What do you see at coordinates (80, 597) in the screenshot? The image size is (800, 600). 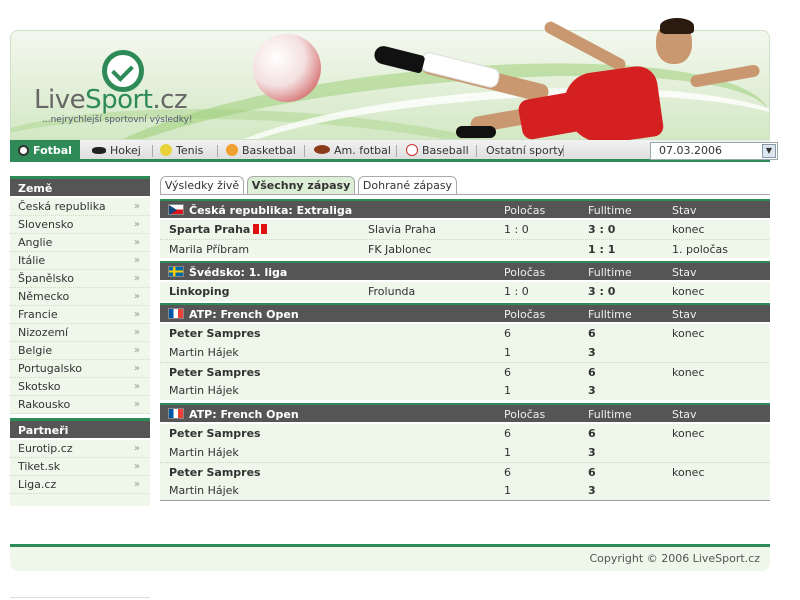 I see `bottom-divider` at bounding box center [80, 597].